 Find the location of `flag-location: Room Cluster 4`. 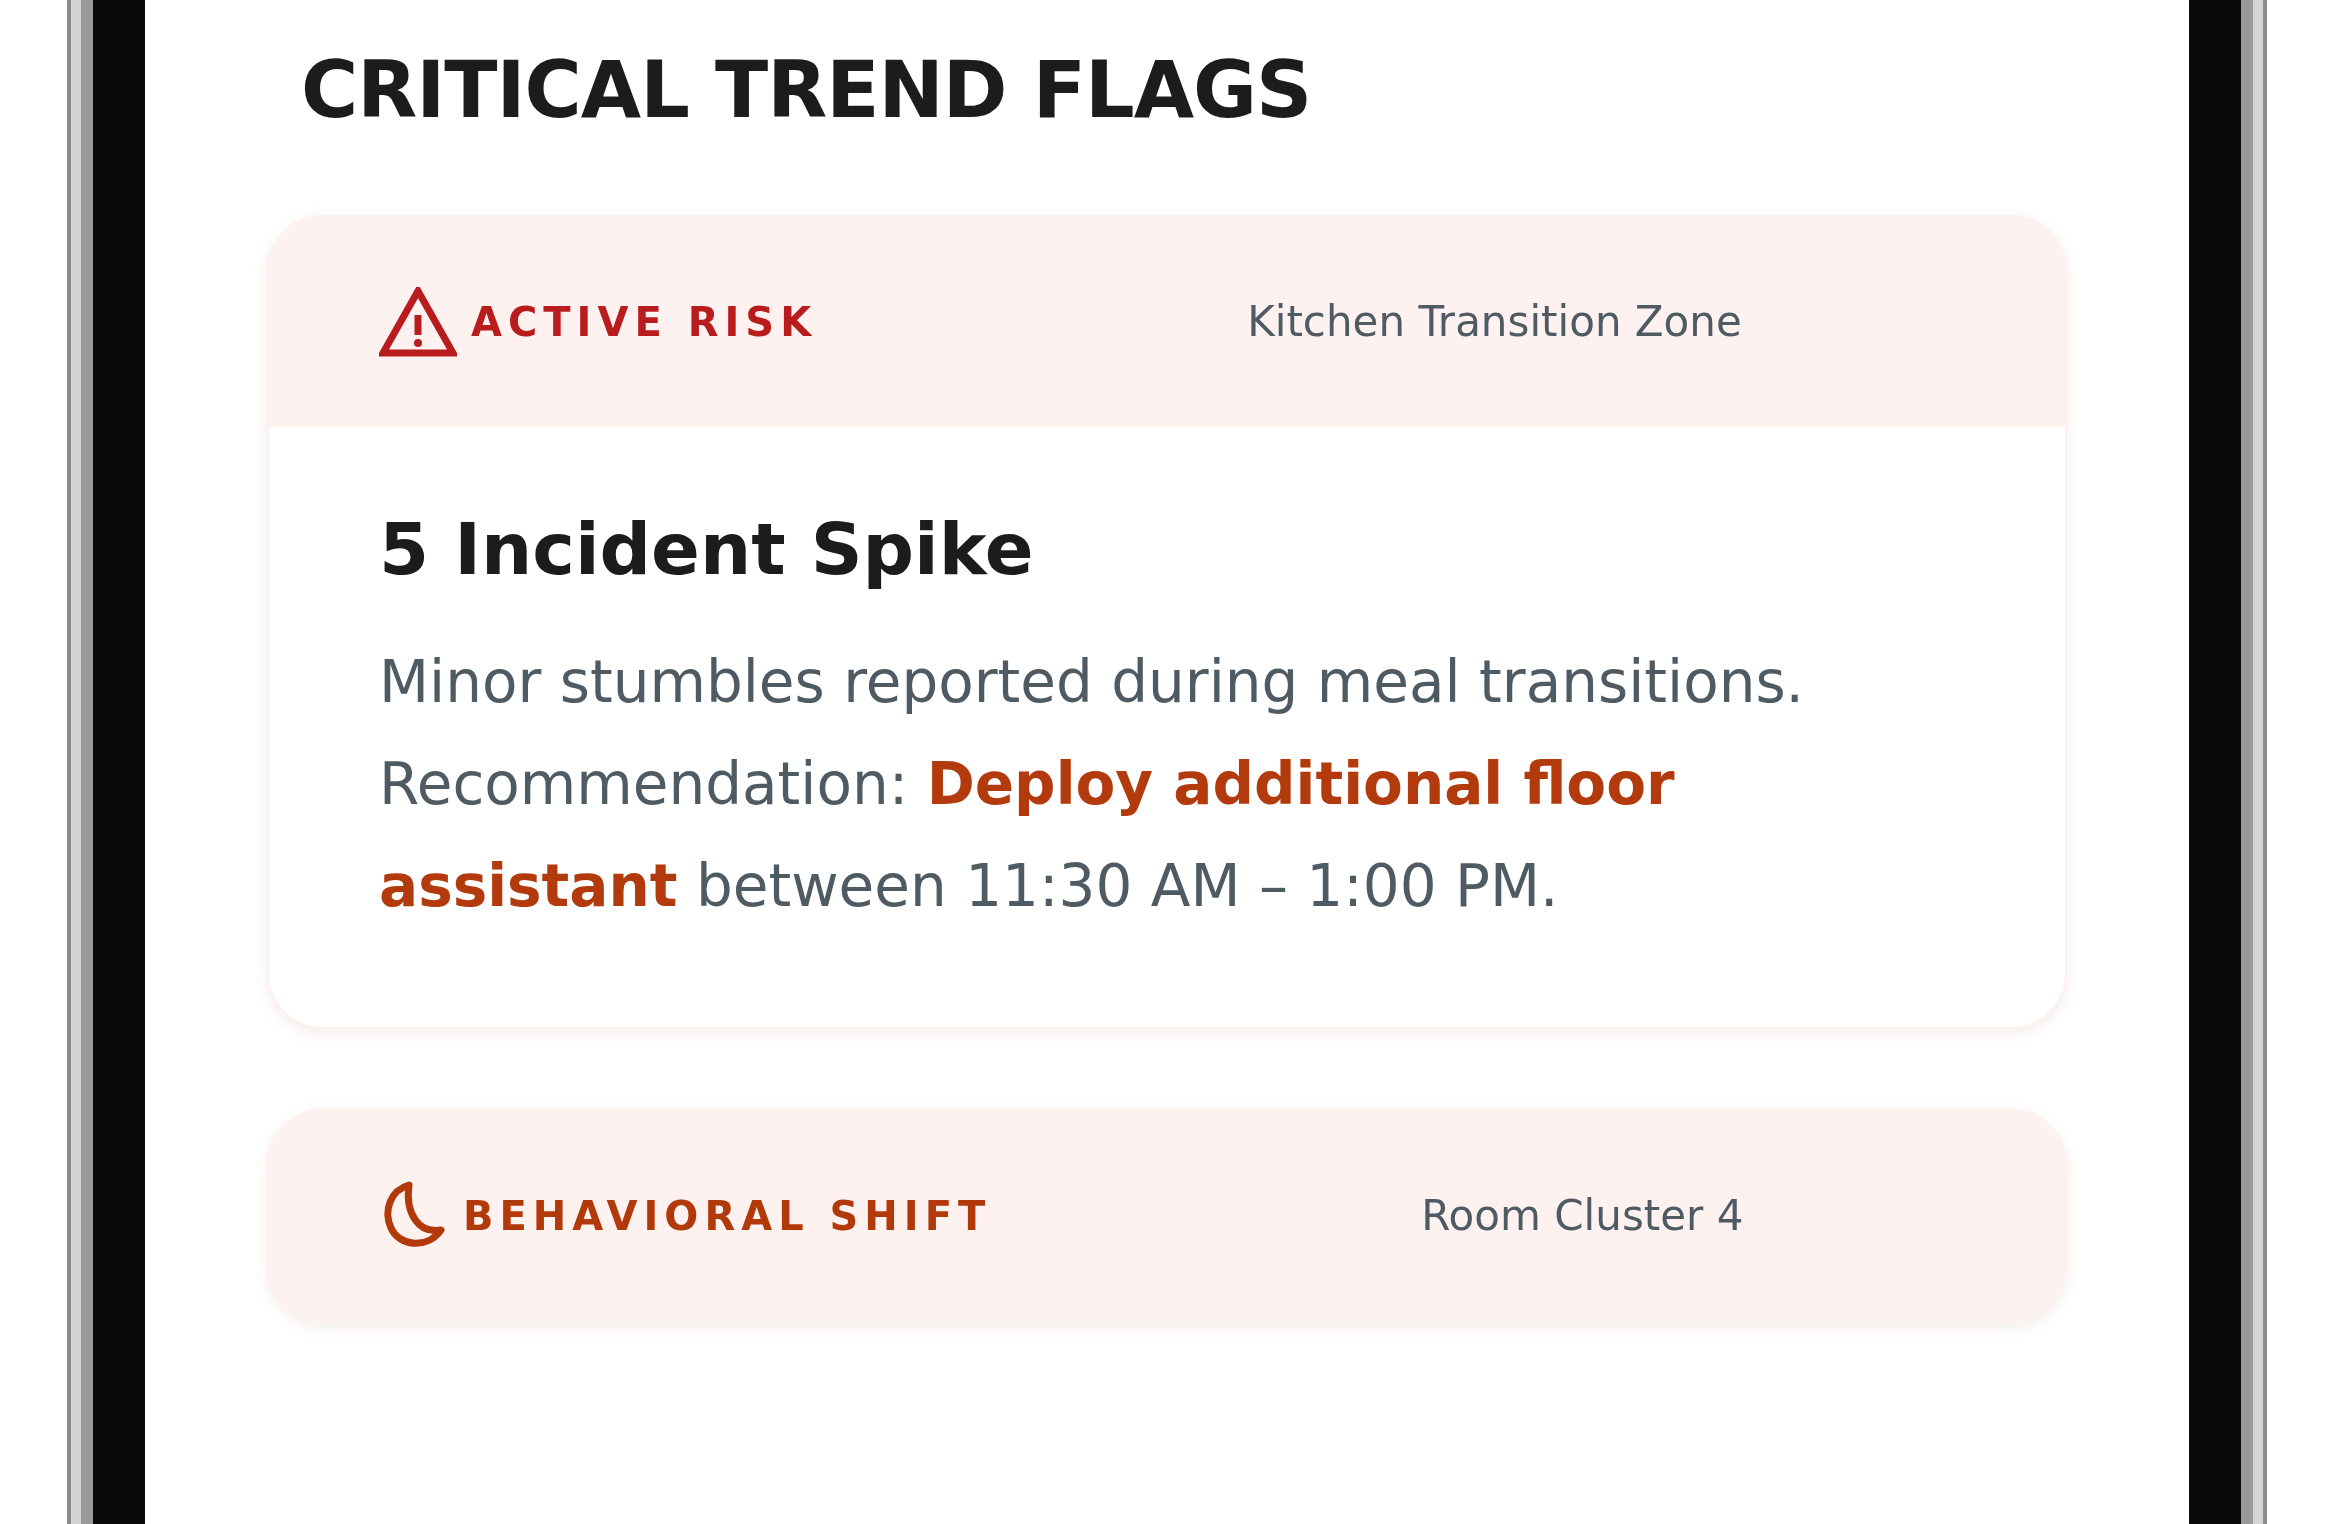

flag-location: Room Cluster 4 is located at coordinates (1582, 1216).